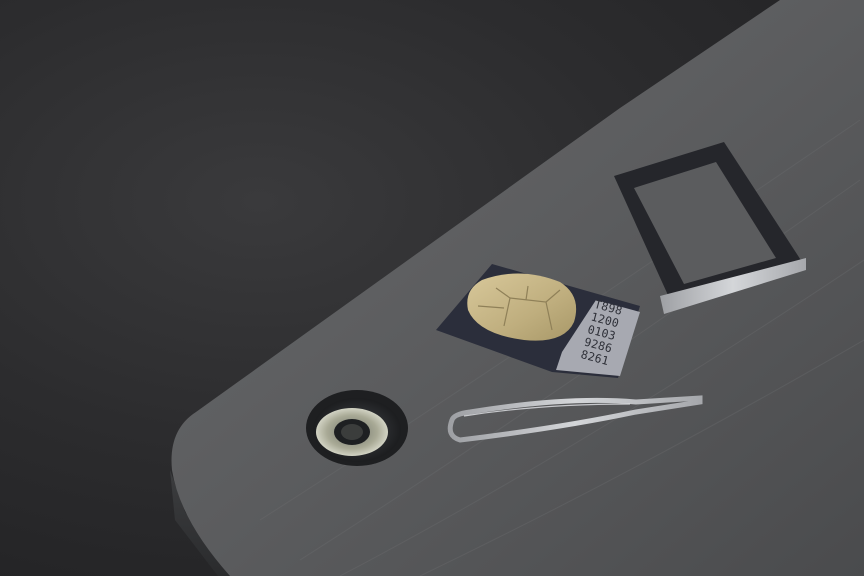 The height and width of the screenshot is (576, 864). I want to click on mounting-hole, so click(357, 428).